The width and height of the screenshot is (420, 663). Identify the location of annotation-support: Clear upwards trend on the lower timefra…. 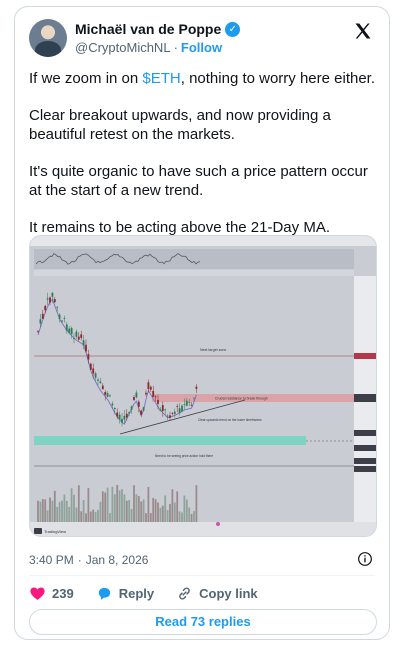
(230, 420).